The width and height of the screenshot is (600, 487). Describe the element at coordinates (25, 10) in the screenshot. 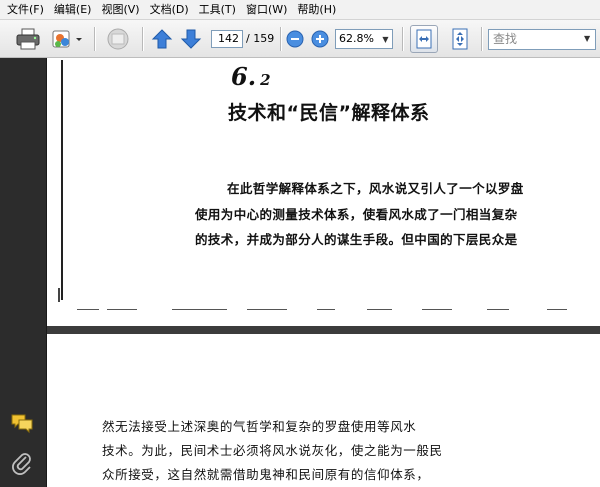

I see `menu-file: 文件(F)` at that location.